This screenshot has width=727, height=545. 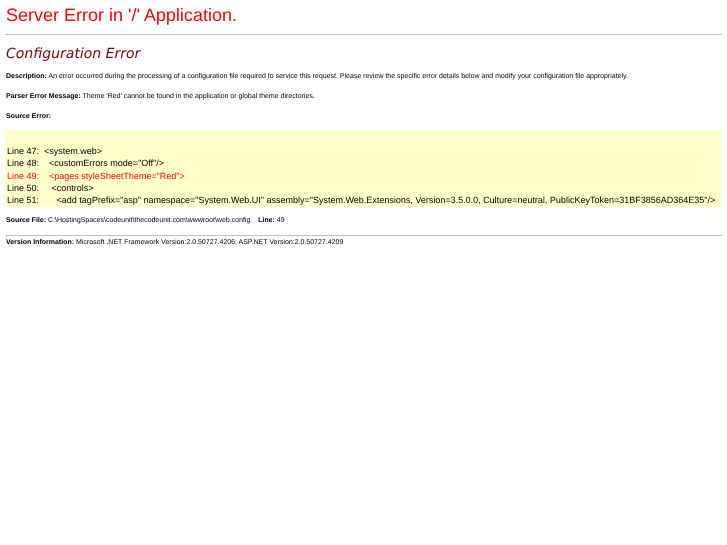 What do you see at coordinates (85, 163) in the screenshot?
I see `code-line: Line 48: <customErrors mode="Off"/>` at bounding box center [85, 163].